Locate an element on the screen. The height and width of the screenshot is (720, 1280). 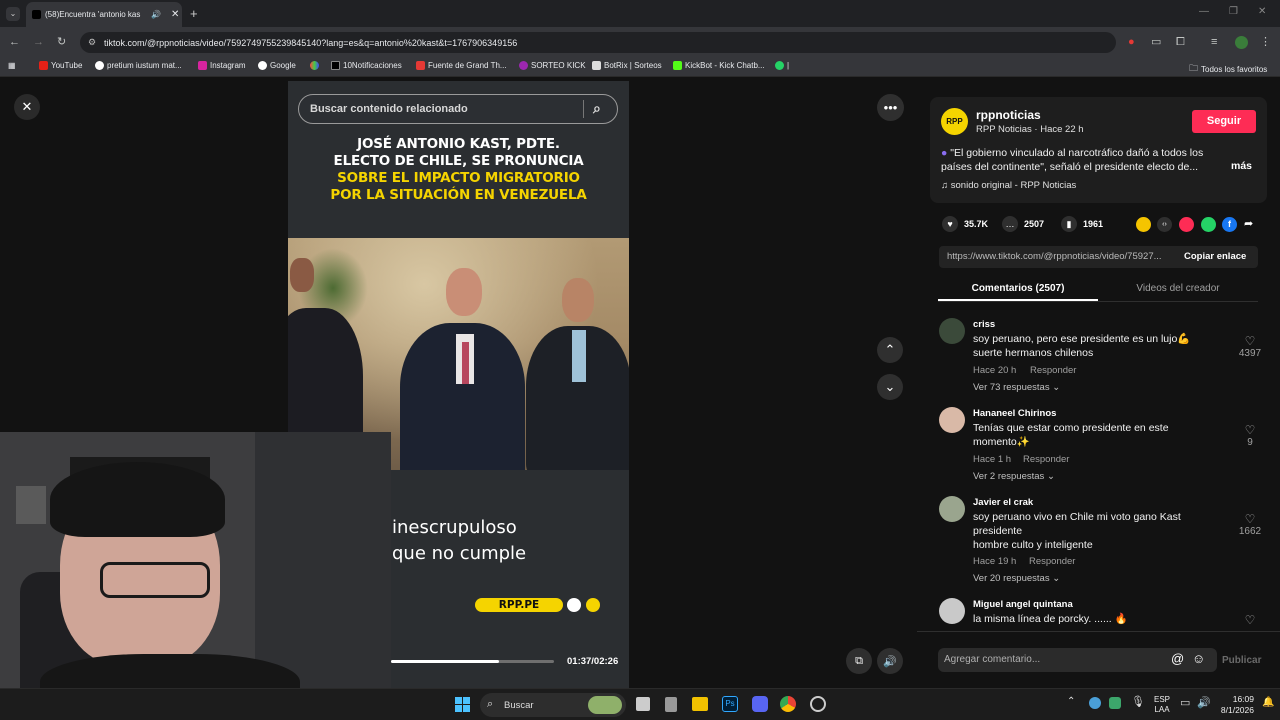
task-view-icon is located at coordinates (643, 704).